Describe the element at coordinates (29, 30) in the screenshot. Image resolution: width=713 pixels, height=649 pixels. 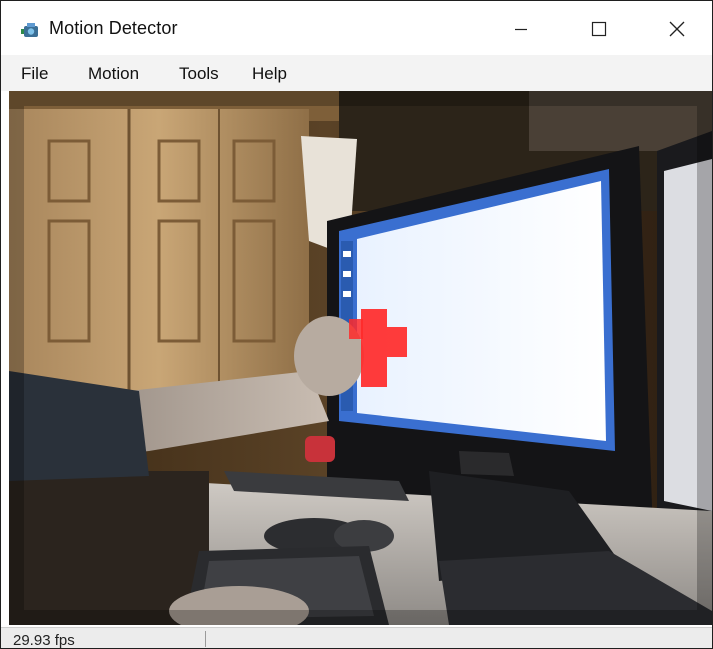
I see `camera-icon` at that location.